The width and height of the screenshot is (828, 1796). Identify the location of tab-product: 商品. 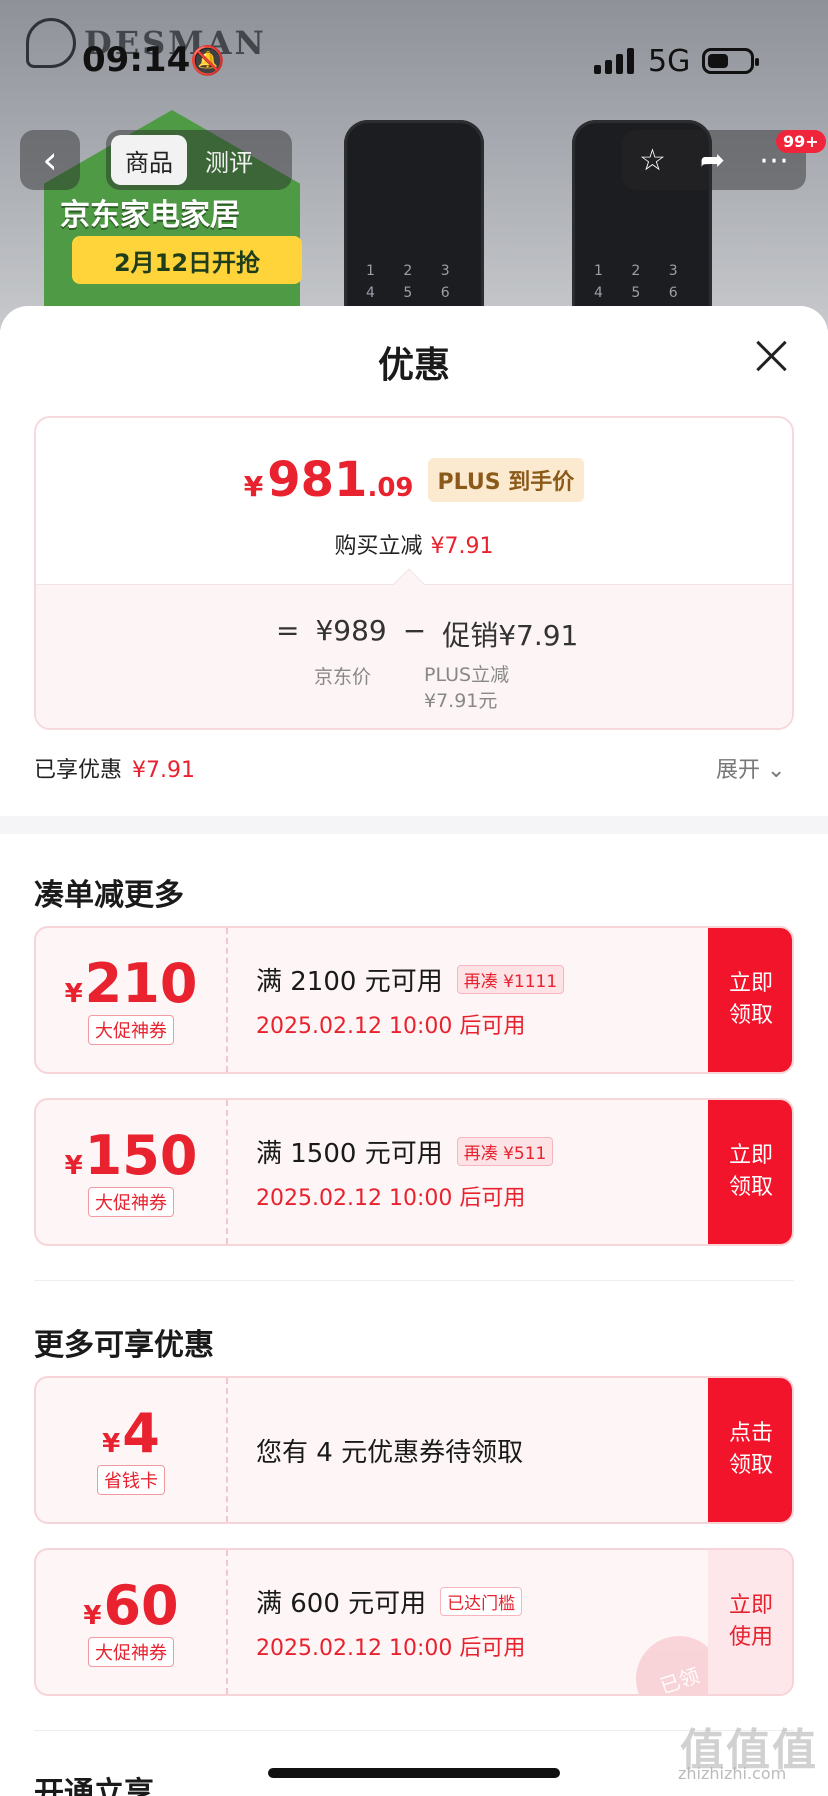
(149, 160).